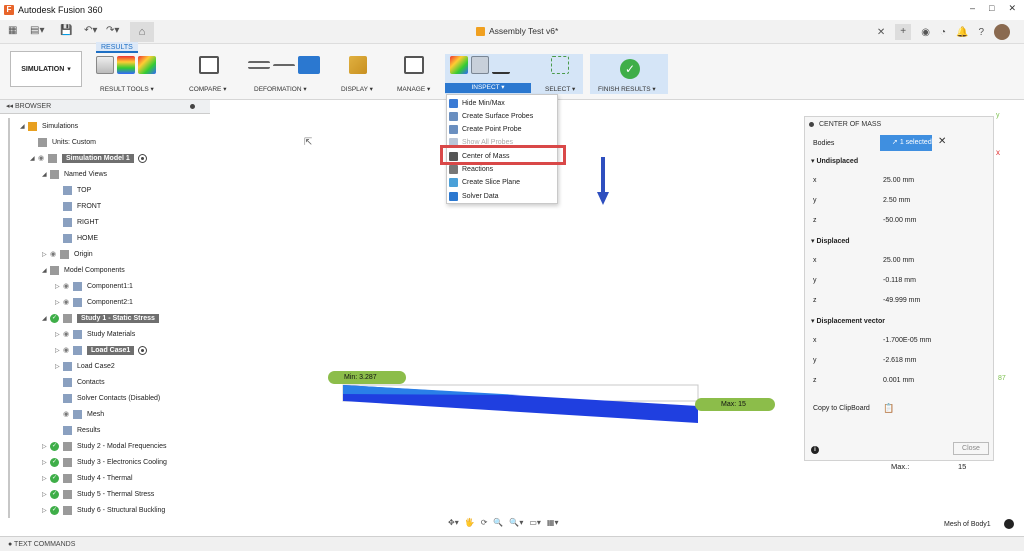  Describe the element at coordinates (107, 398) in the screenshot. I see `tree-solver-contacts: Solver Contacts (Disabled)` at that location.